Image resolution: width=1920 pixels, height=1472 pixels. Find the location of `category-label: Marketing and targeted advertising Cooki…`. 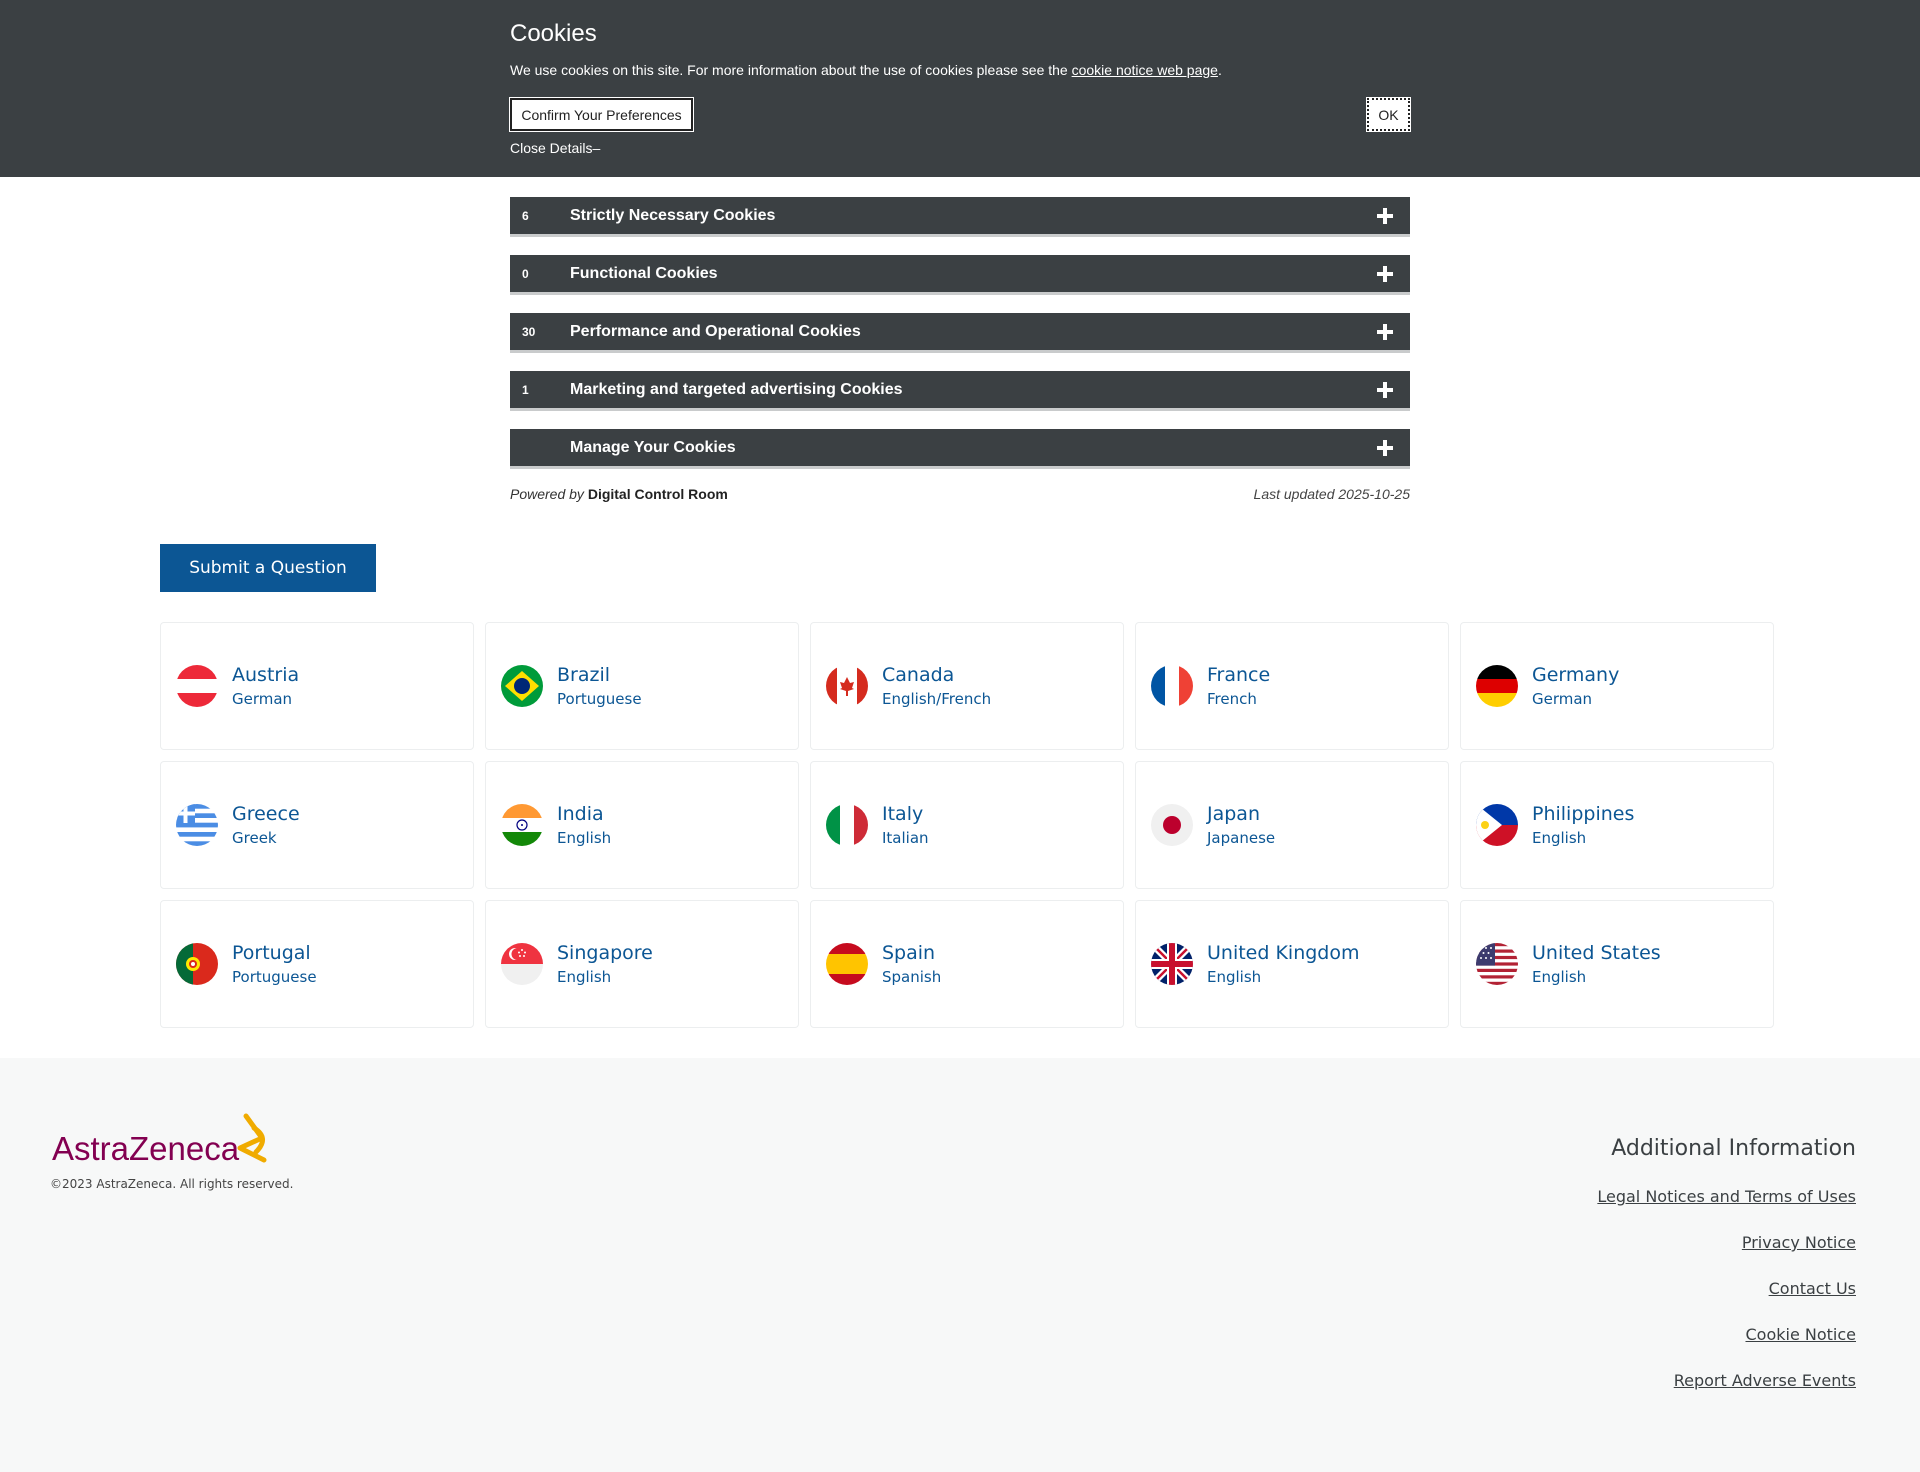

category-label: Marketing and targeted advertising Cooki… is located at coordinates (736, 389).